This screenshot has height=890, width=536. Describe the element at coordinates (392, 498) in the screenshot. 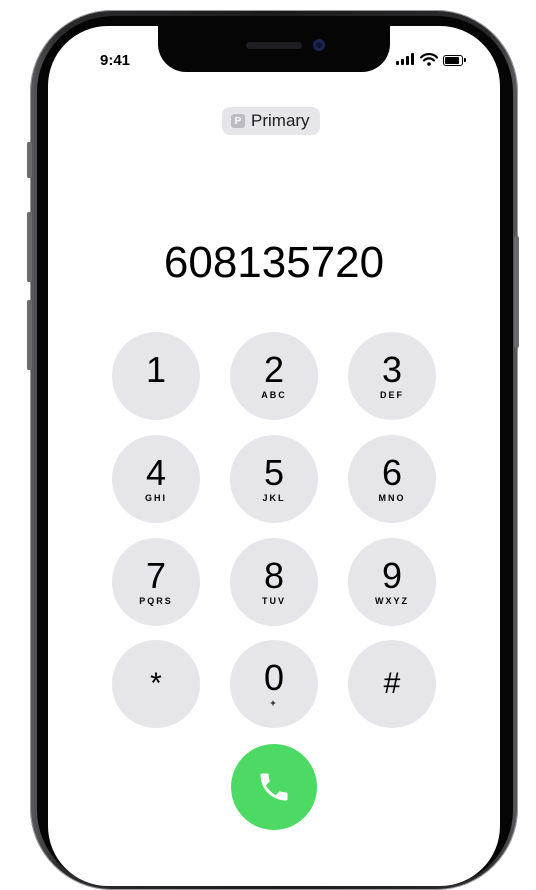

I see `key-letters: MNO` at that location.